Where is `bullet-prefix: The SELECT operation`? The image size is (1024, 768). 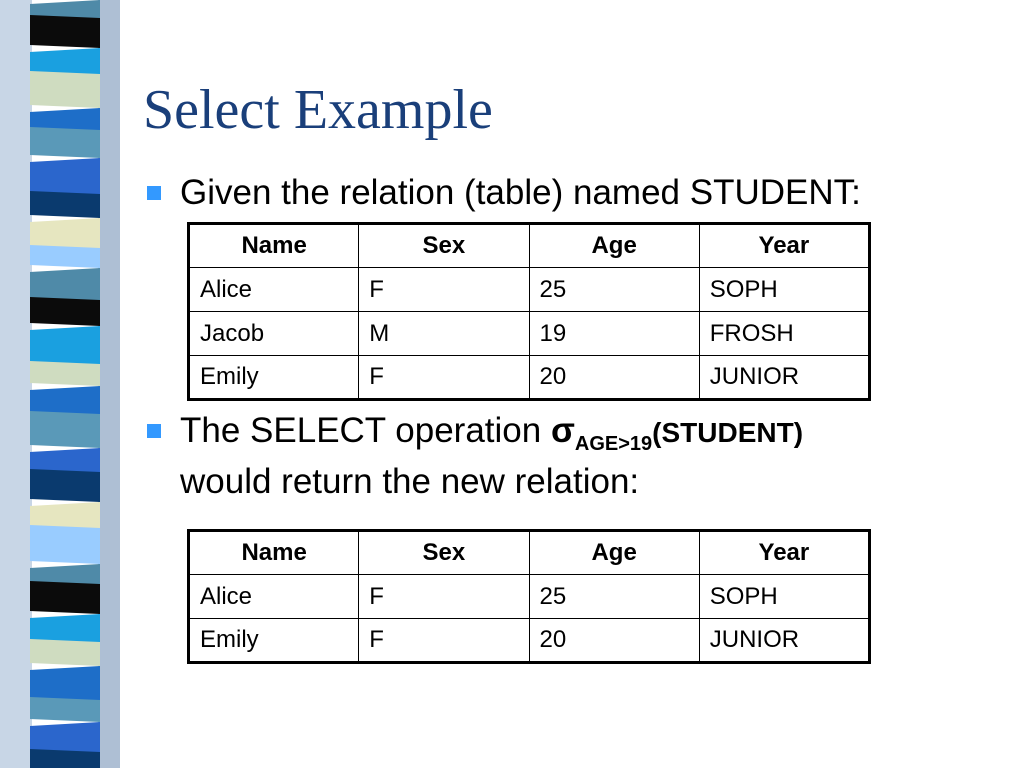 bullet-prefix: The SELECT operation is located at coordinates (365, 430).